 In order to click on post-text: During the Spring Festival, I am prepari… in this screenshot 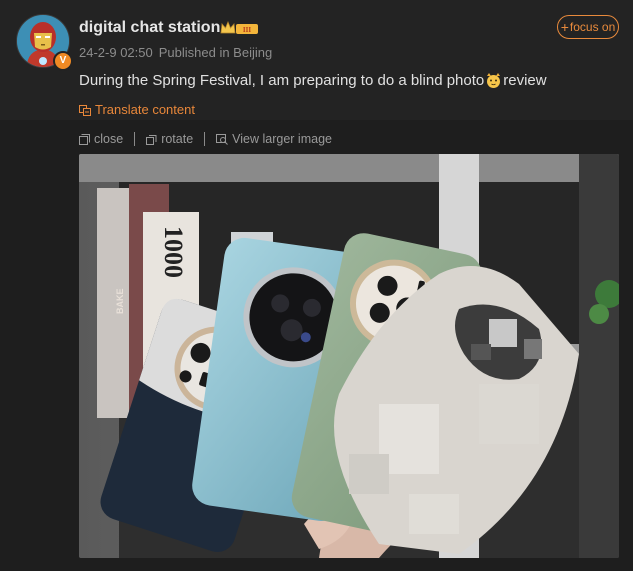, I will do `click(313, 80)`.